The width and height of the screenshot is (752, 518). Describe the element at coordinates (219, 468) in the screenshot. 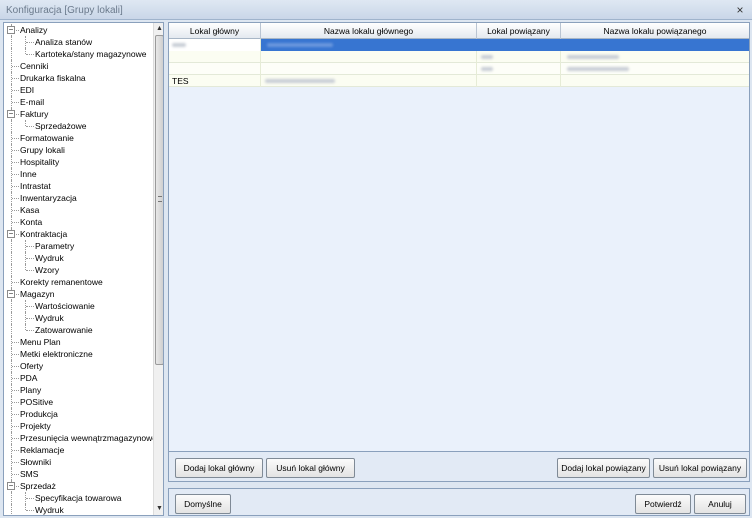

I see `add-main-local-button: Dodaj lokal główny` at that location.